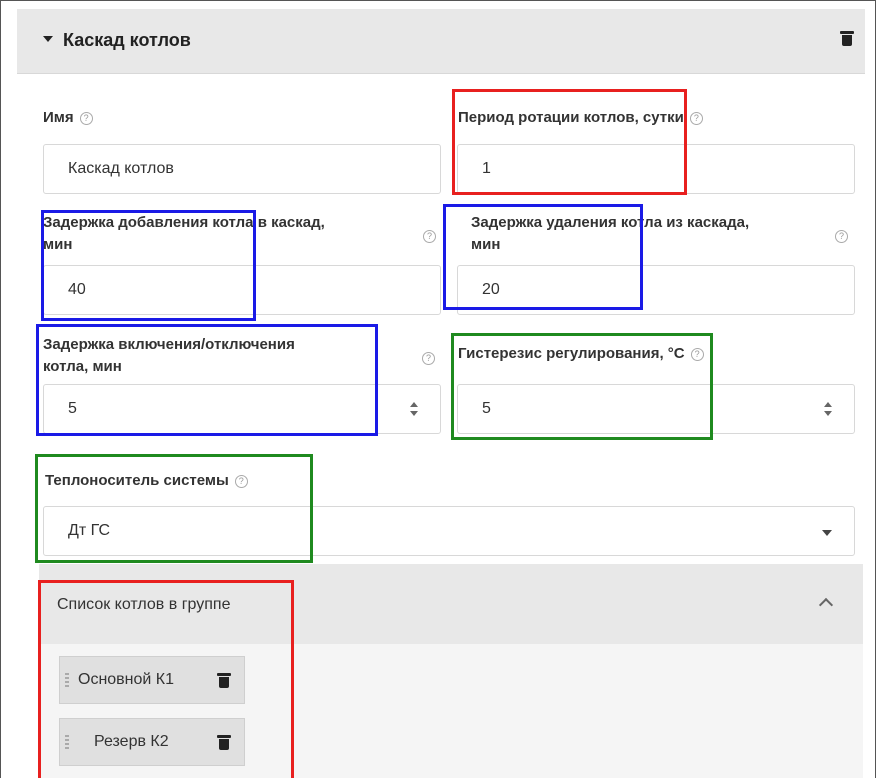 The height and width of the screenshot is (778, 876). Describe the element at coordinates (571, 353) in the screenshot. I see `hysteresis-label-text: Гистерезис регулирования, °C` at that location.